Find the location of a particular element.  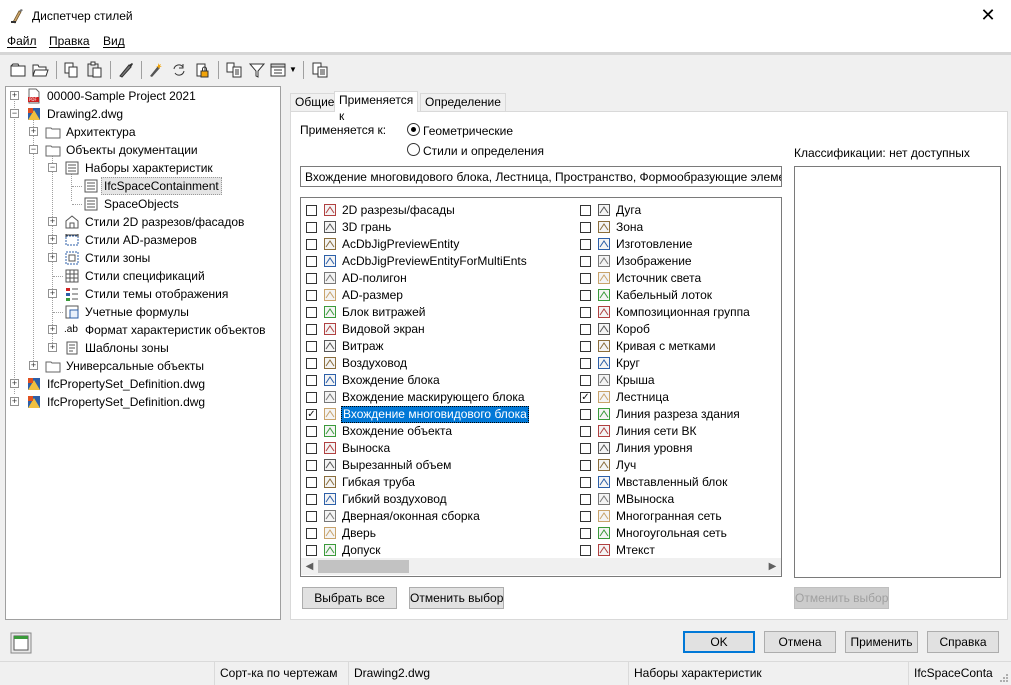

object-type-row: Многогранная сеть is located at coordinates (680, 516).